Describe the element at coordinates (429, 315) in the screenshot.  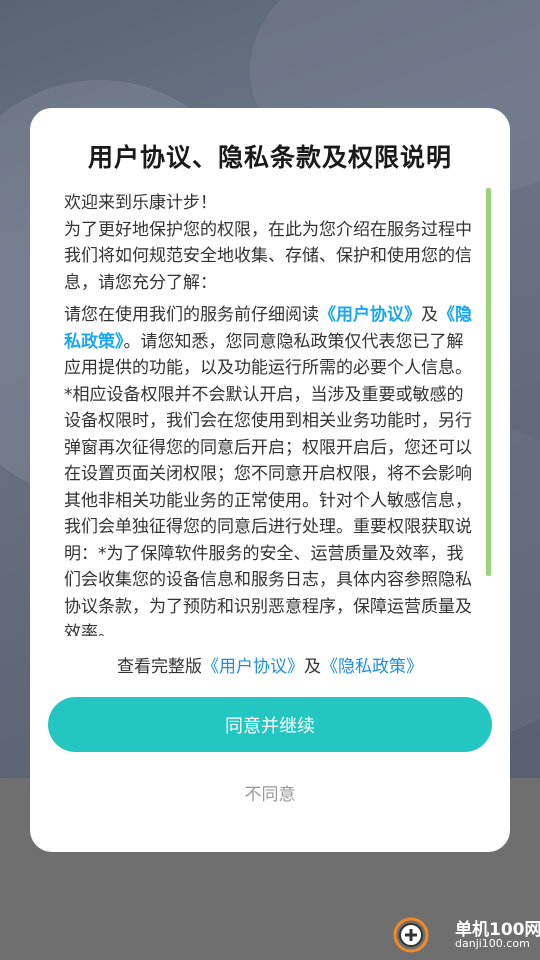
I see `and-text: 及` at that location.